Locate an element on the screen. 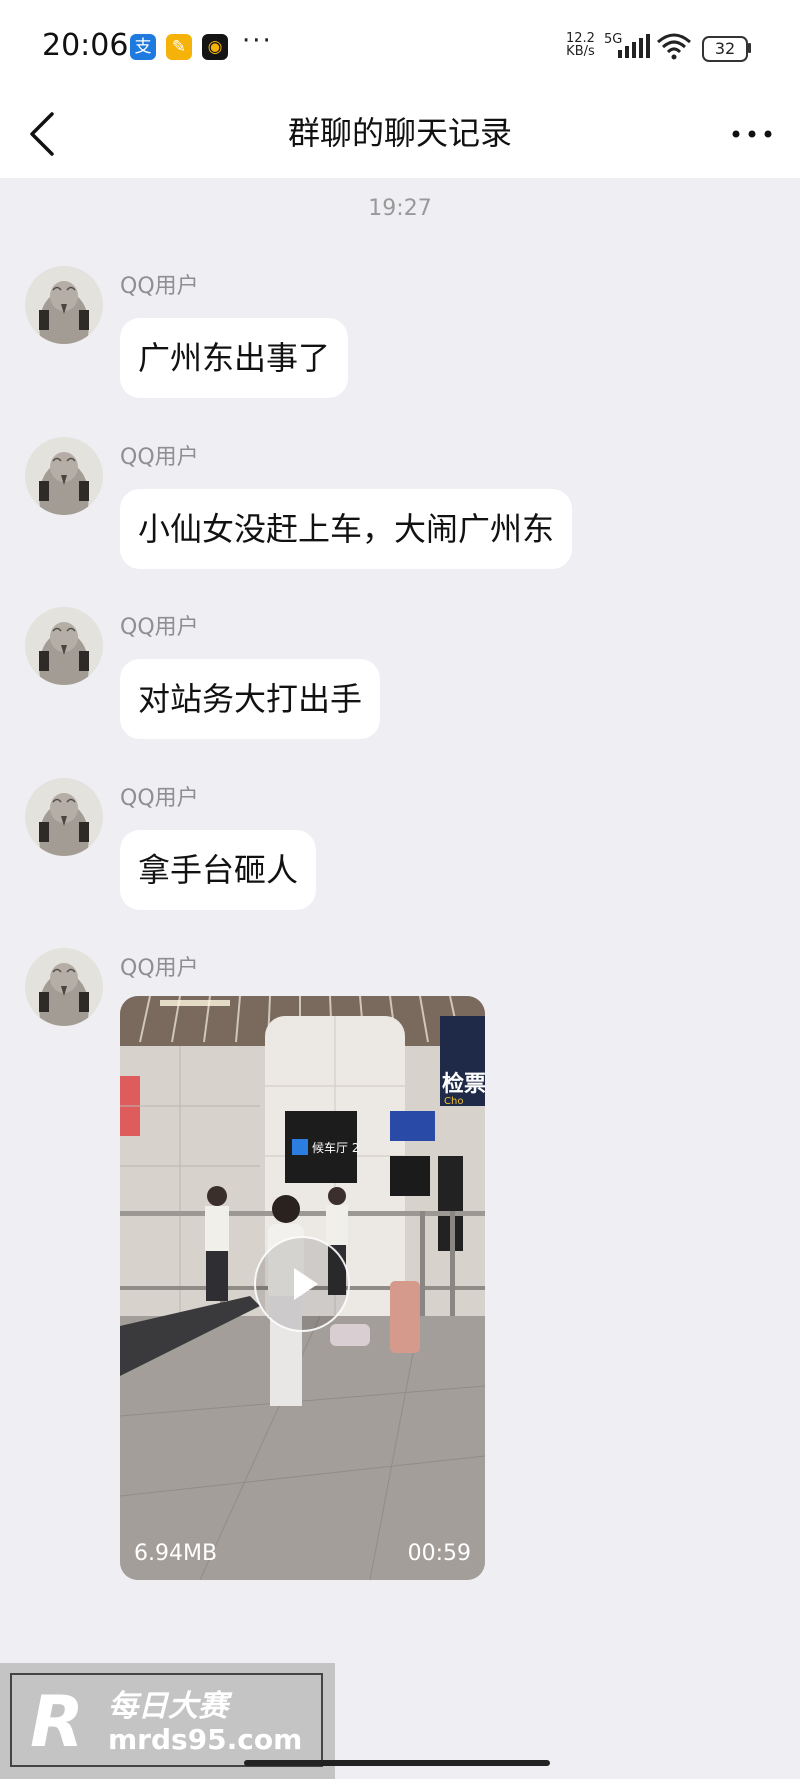 Image resolution: width=800 pixels, height=1779 pixels. video-file-size: 6.94MB is located at coordinates (176, 1553).